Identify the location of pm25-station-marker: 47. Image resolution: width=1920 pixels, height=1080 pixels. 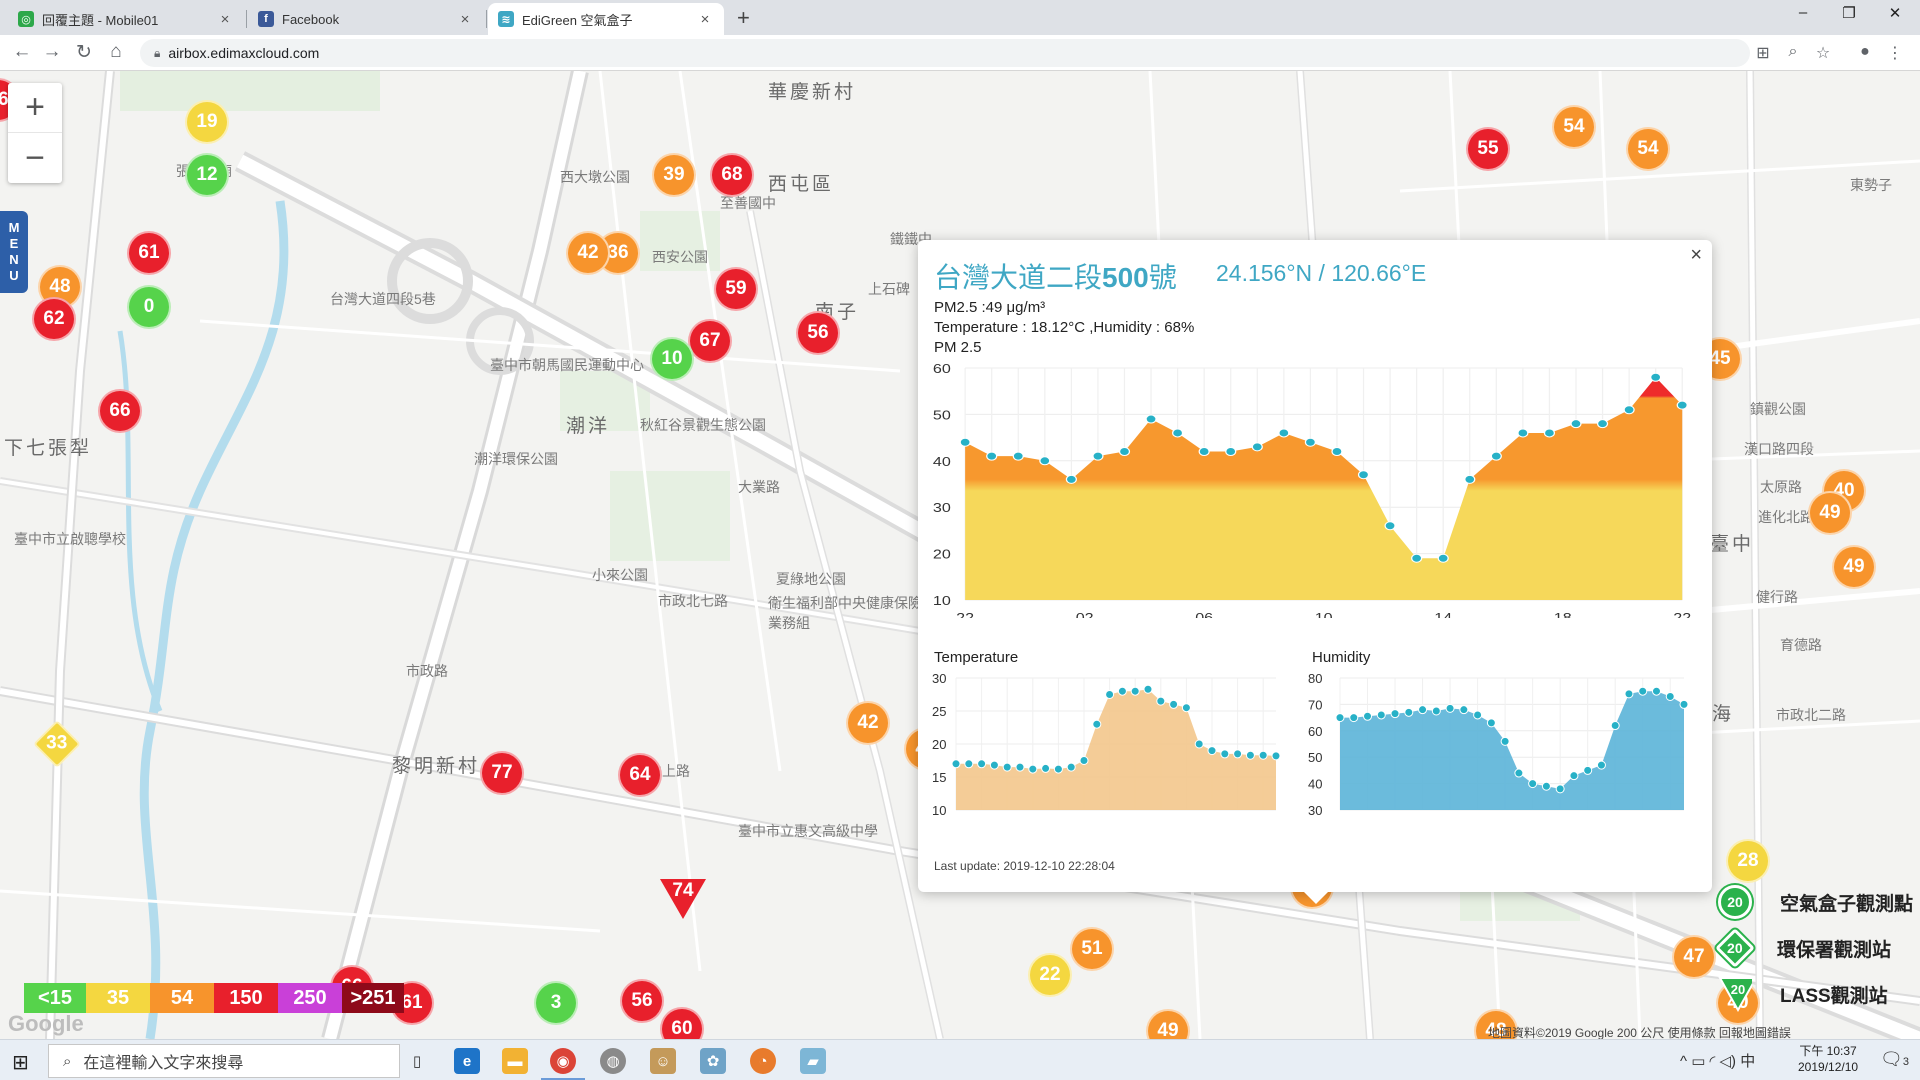
(1694, 957).